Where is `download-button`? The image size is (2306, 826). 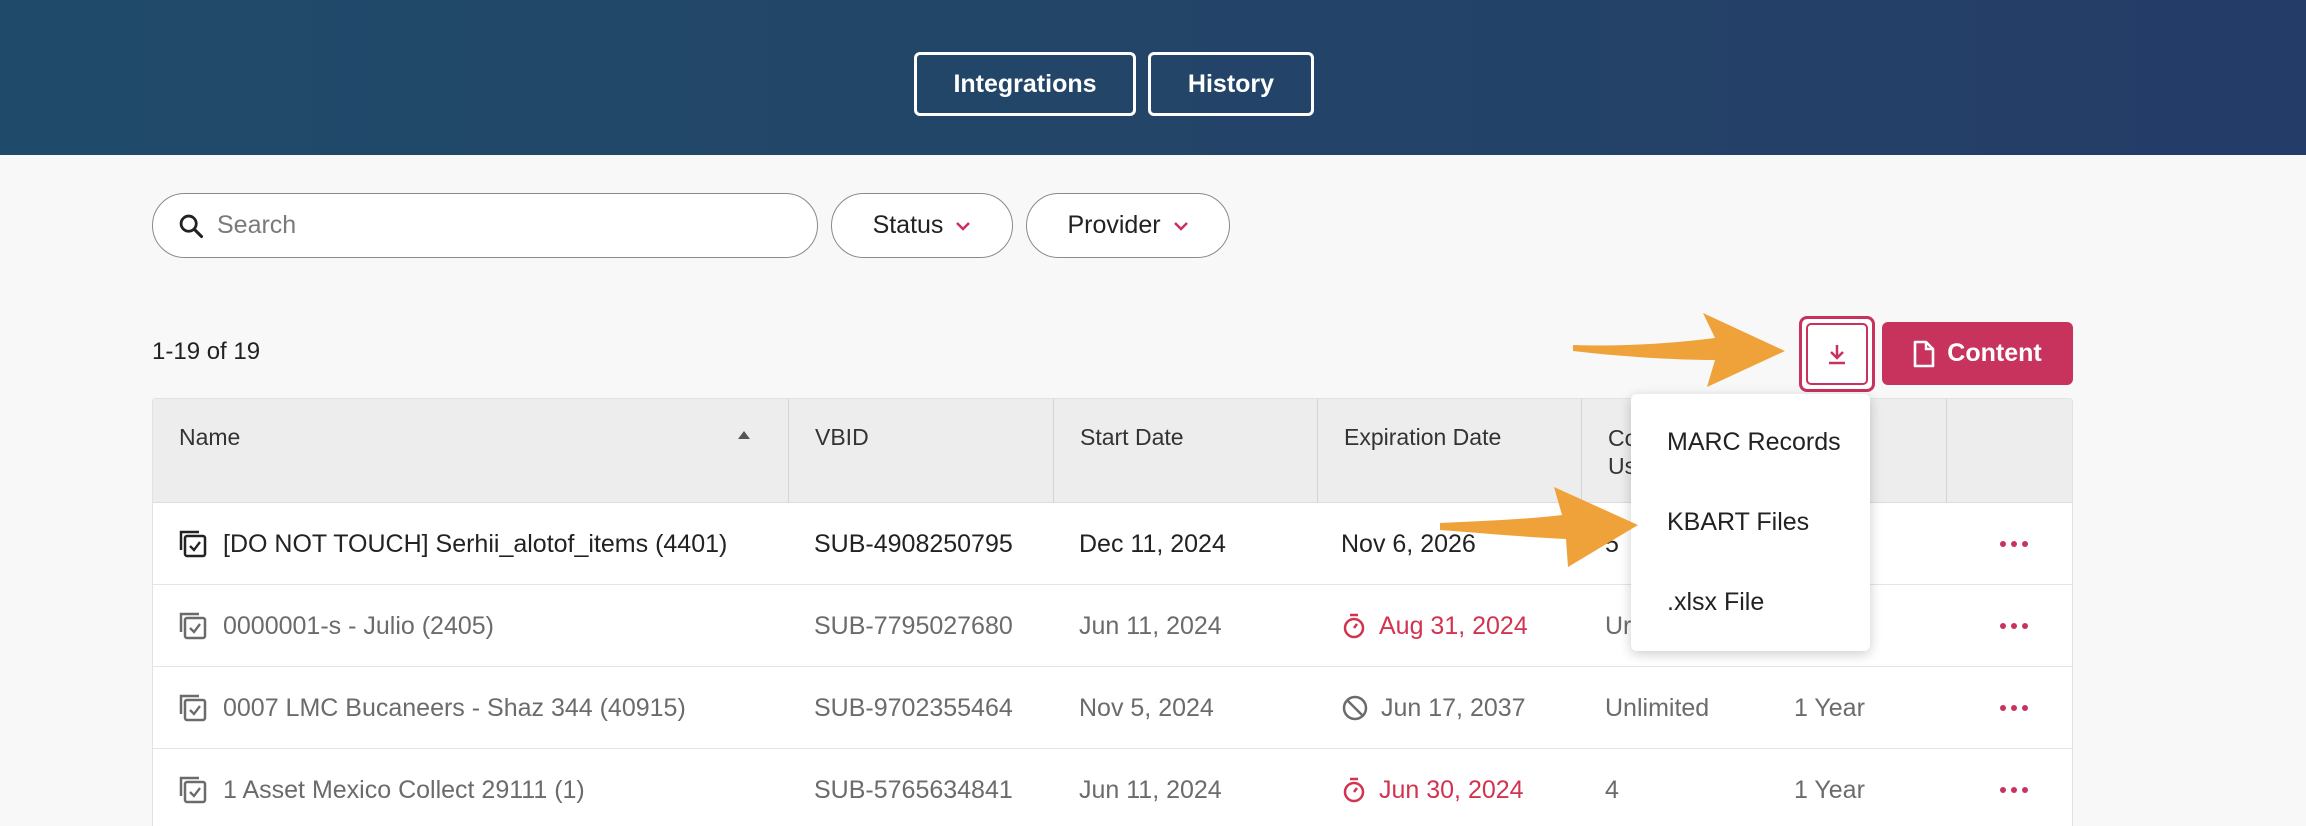
download-button is located at coordinates (1837, 354).